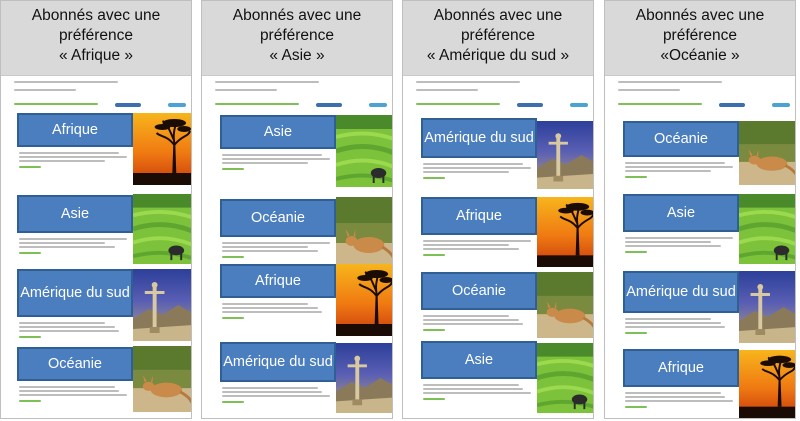 This screenshot has height=421, width=800. What do you see at coordinates (498, 55) in the screenshot?
I see `panel-title-line: « Amérique du sud »` at bounding box center [498, 55].